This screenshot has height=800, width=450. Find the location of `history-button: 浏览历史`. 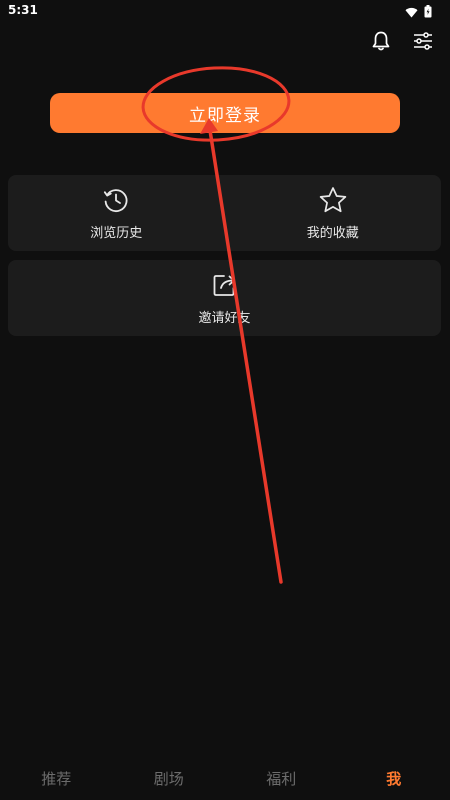

history-button: 浏览历史 is located at coordinates (116, 213).